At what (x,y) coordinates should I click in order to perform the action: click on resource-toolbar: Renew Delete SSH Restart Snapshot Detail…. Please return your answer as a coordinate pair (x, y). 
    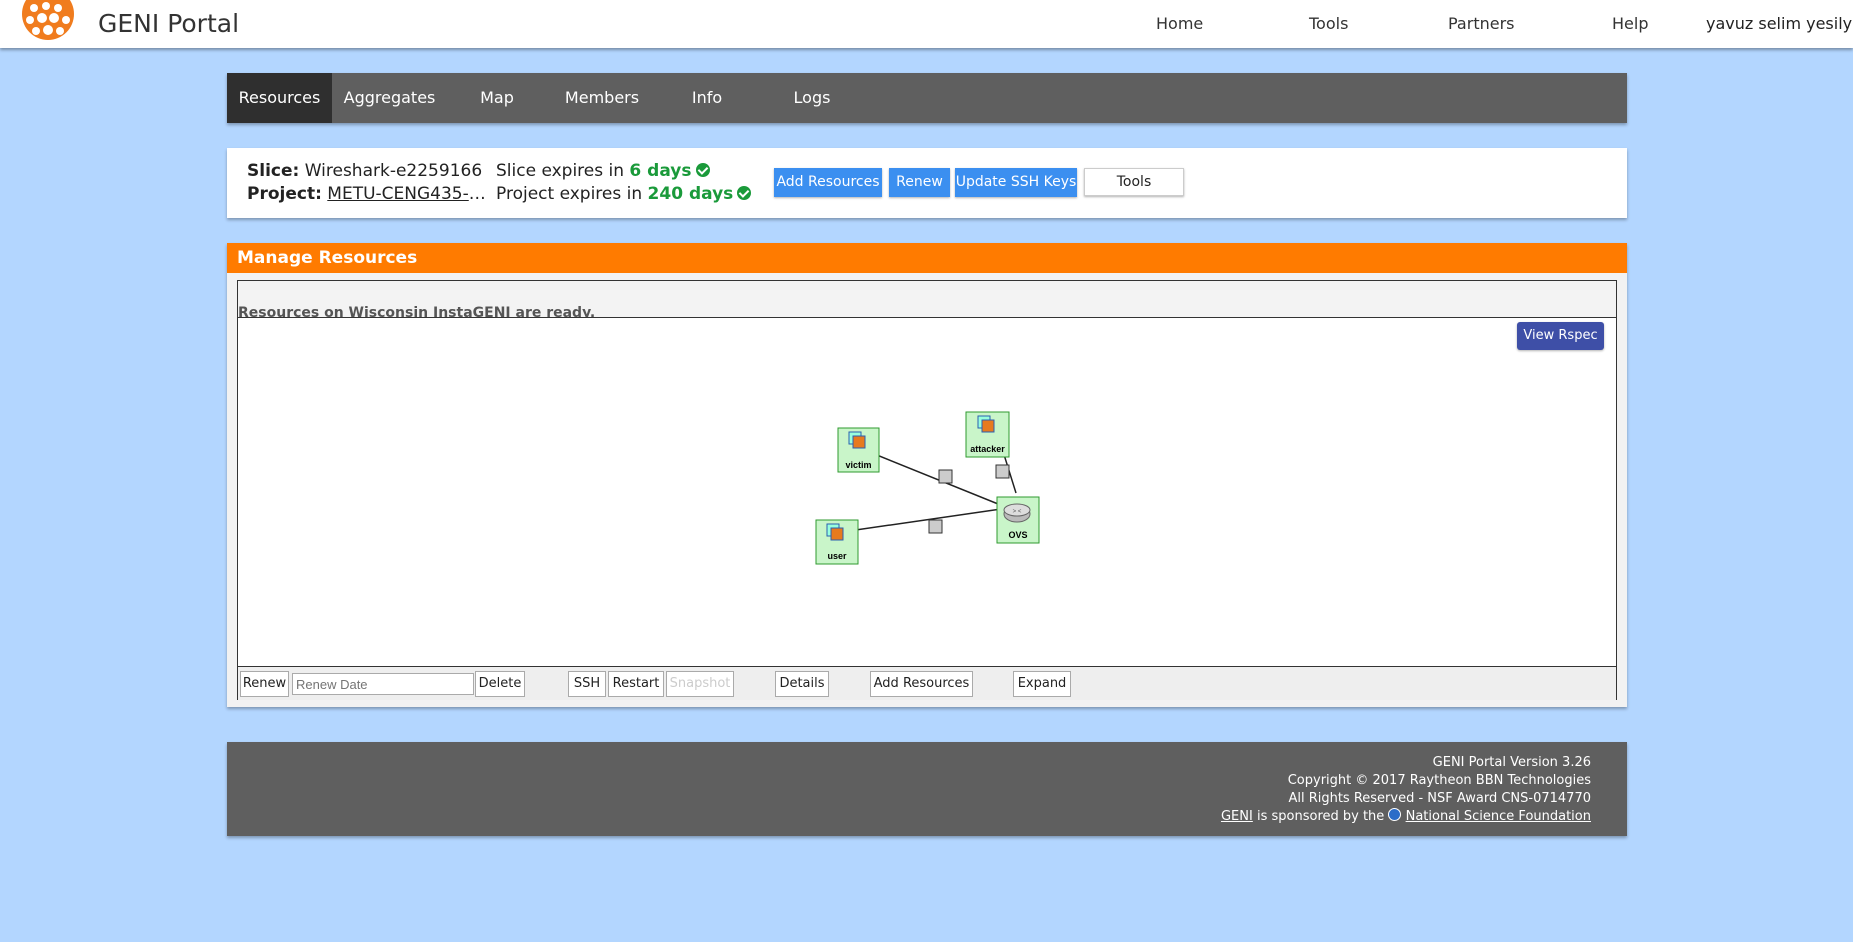
    Looking at the image, I should click on (927, 683).